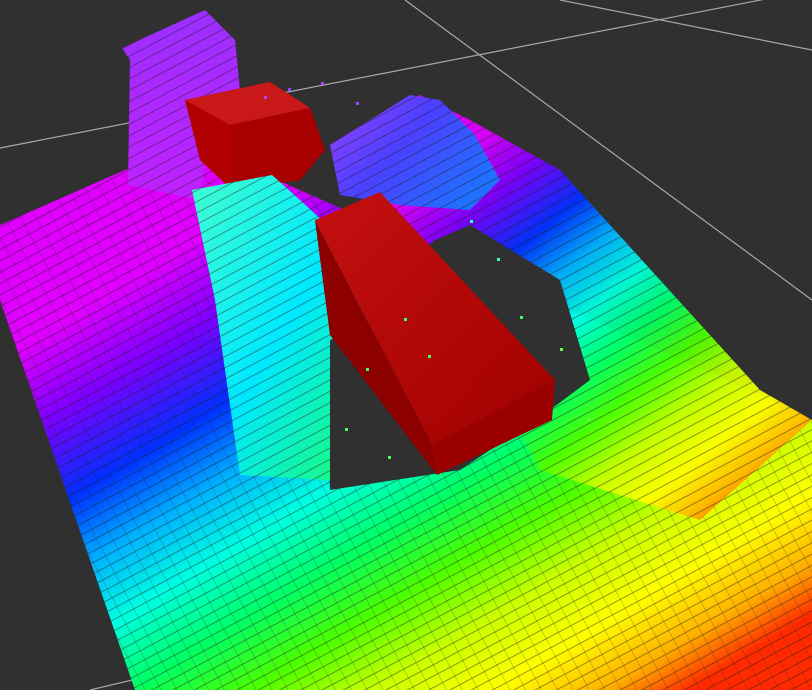 This screenshot has width=812, height=690. What do you see at coordinates (415, 152) in the screenshot?
I see `right-back-wall-cloud` at bounding box center [415, 152].